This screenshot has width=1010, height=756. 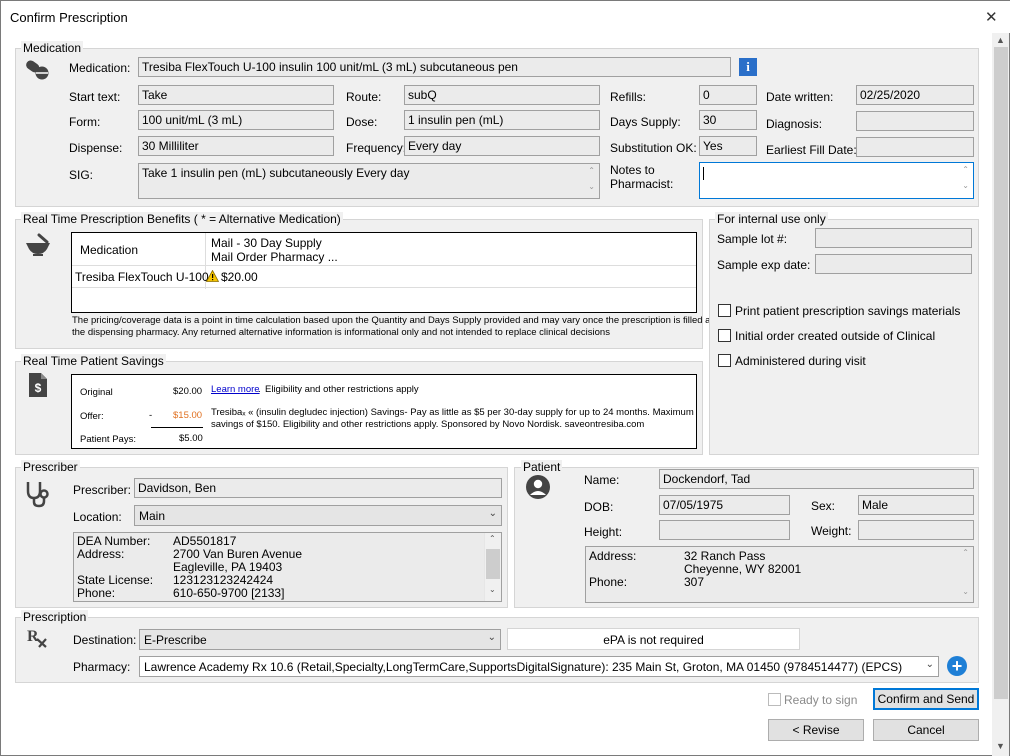 What do you see at coordinates (893, 264) in the screenshot?
I see `sample-exp-field` at bounding box center [893, 264].